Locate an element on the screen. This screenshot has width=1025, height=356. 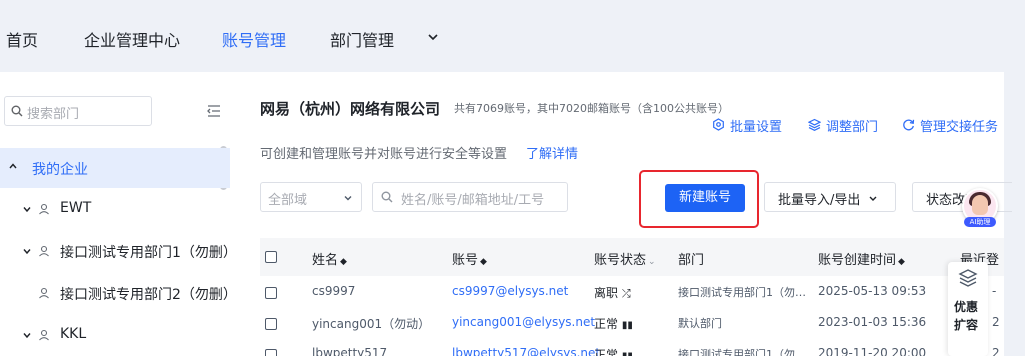
tree-item-label: KKL is located at coordinates (73, 334).